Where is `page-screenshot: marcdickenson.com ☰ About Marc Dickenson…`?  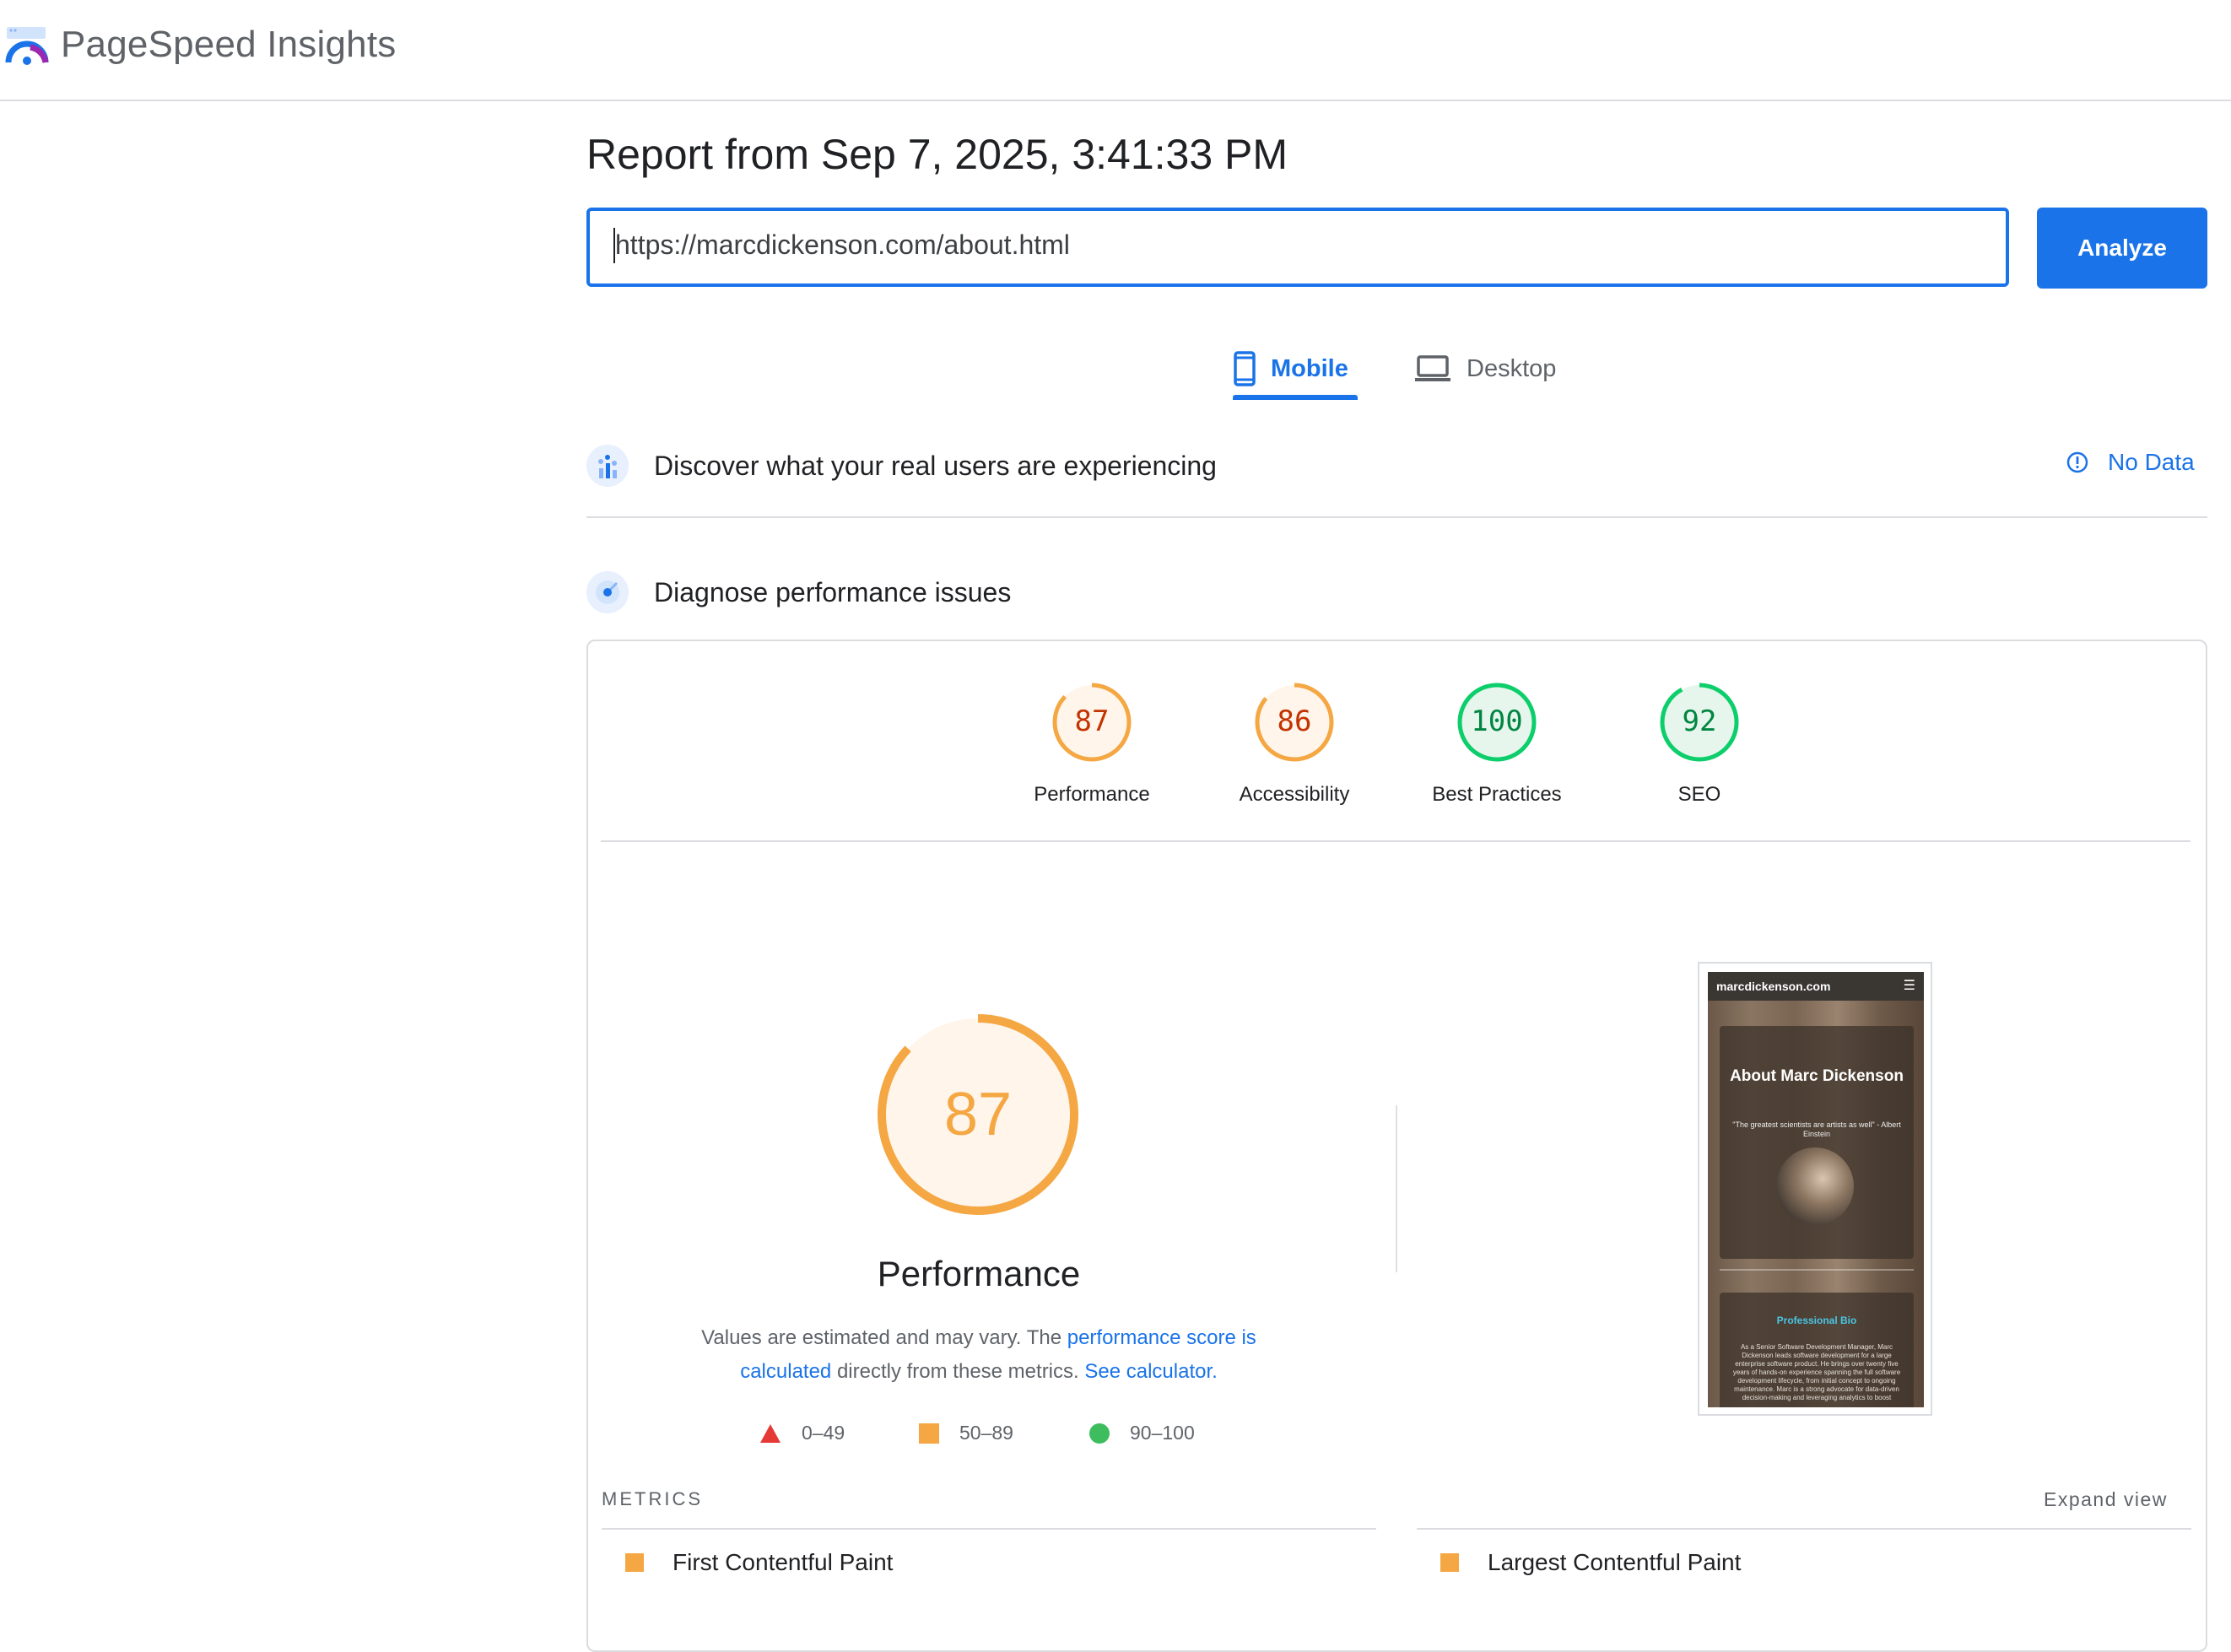
page-screenshot: marcdickenson.com ☰ About Marc Dickenson… is located at coordinates (1815, 1189).